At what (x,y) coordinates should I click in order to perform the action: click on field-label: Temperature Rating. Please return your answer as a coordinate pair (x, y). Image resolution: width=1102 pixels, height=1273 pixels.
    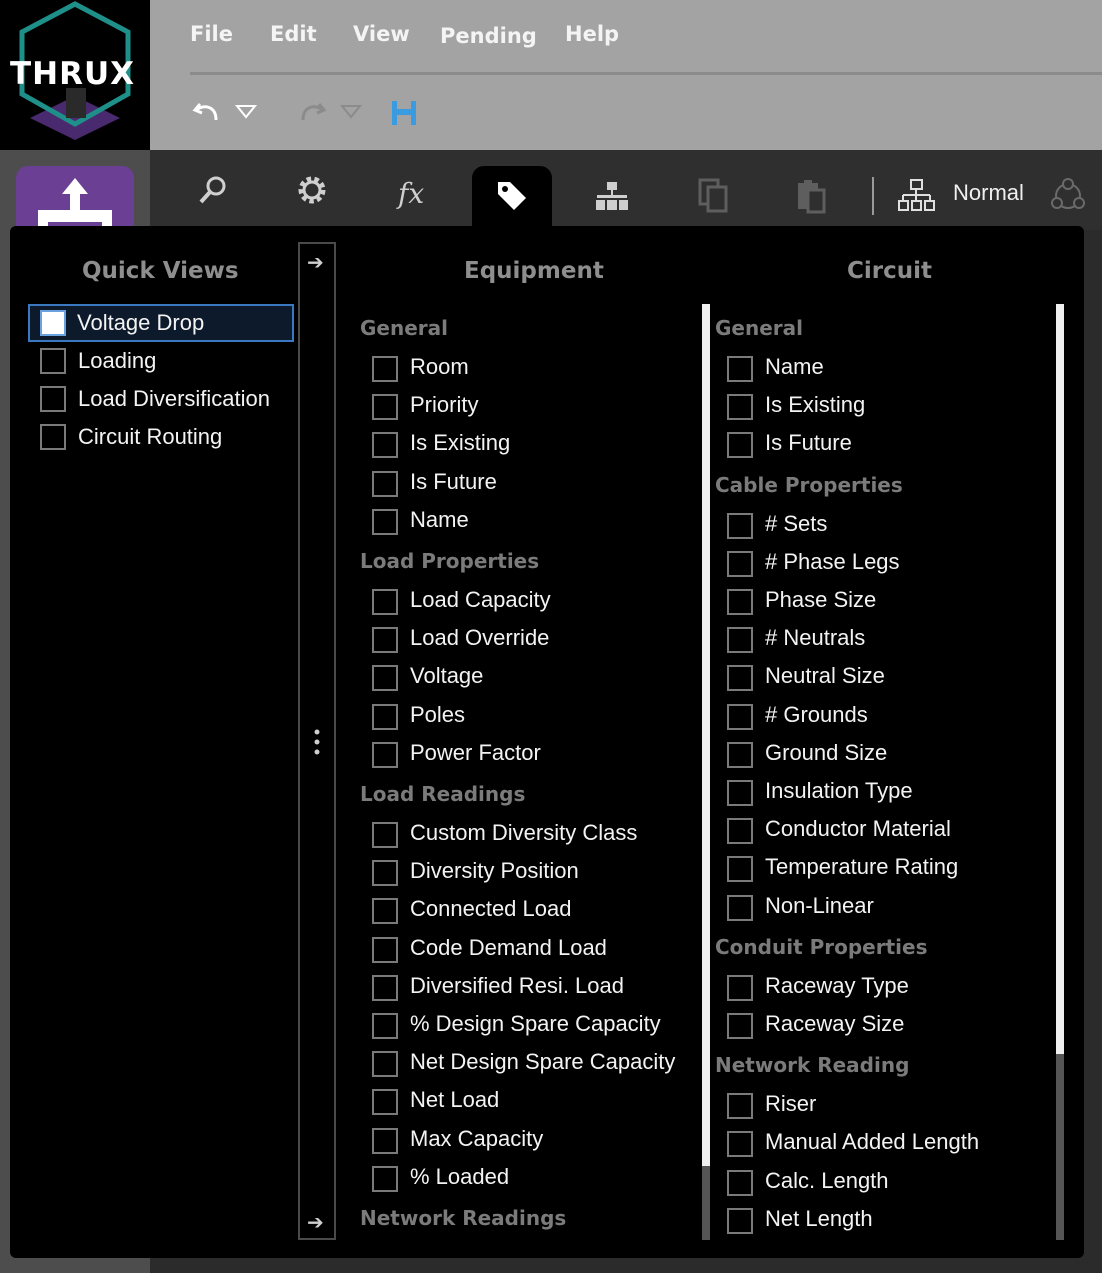
    Looking at the image, I should click on (861, 867).